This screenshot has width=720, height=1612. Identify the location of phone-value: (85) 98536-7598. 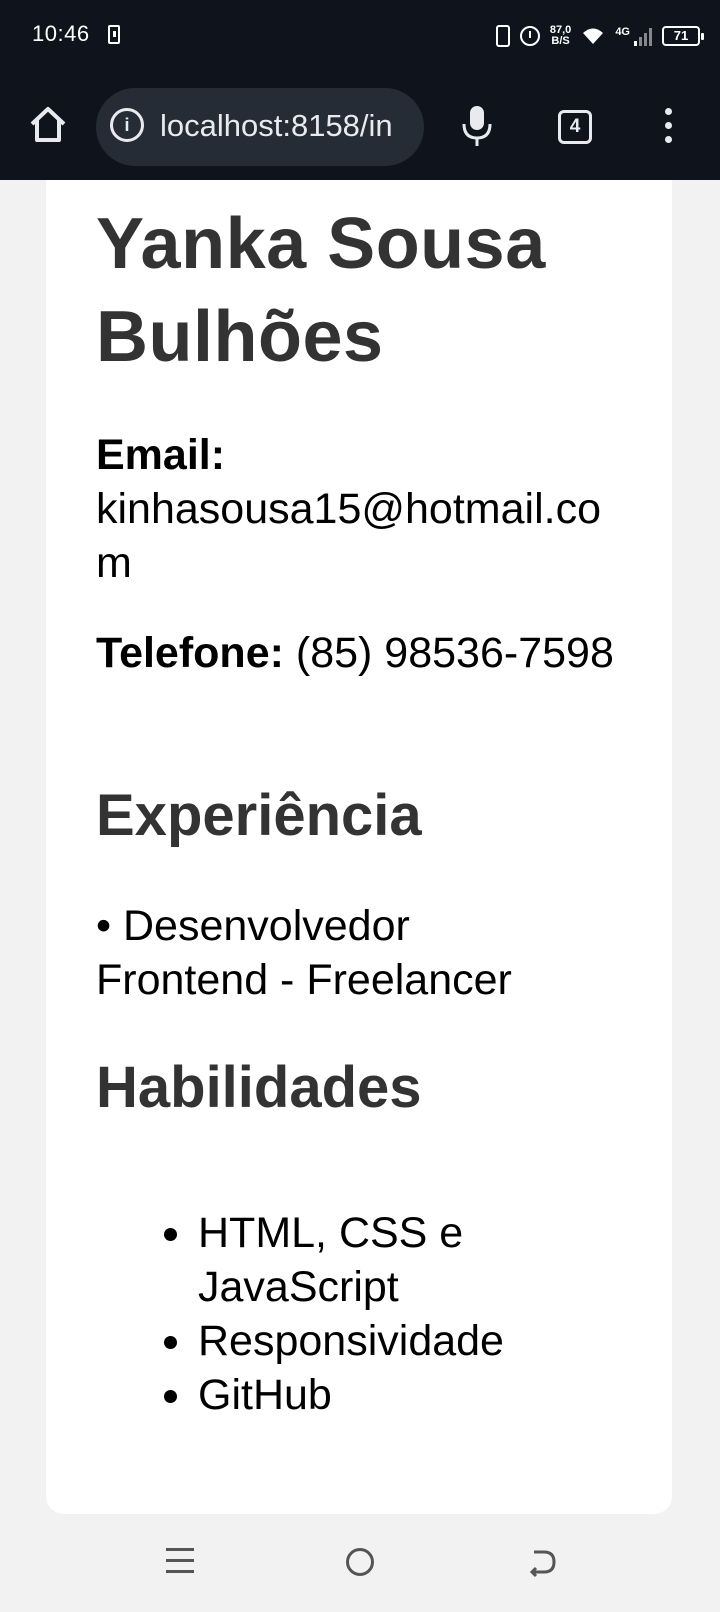
(454, 653).